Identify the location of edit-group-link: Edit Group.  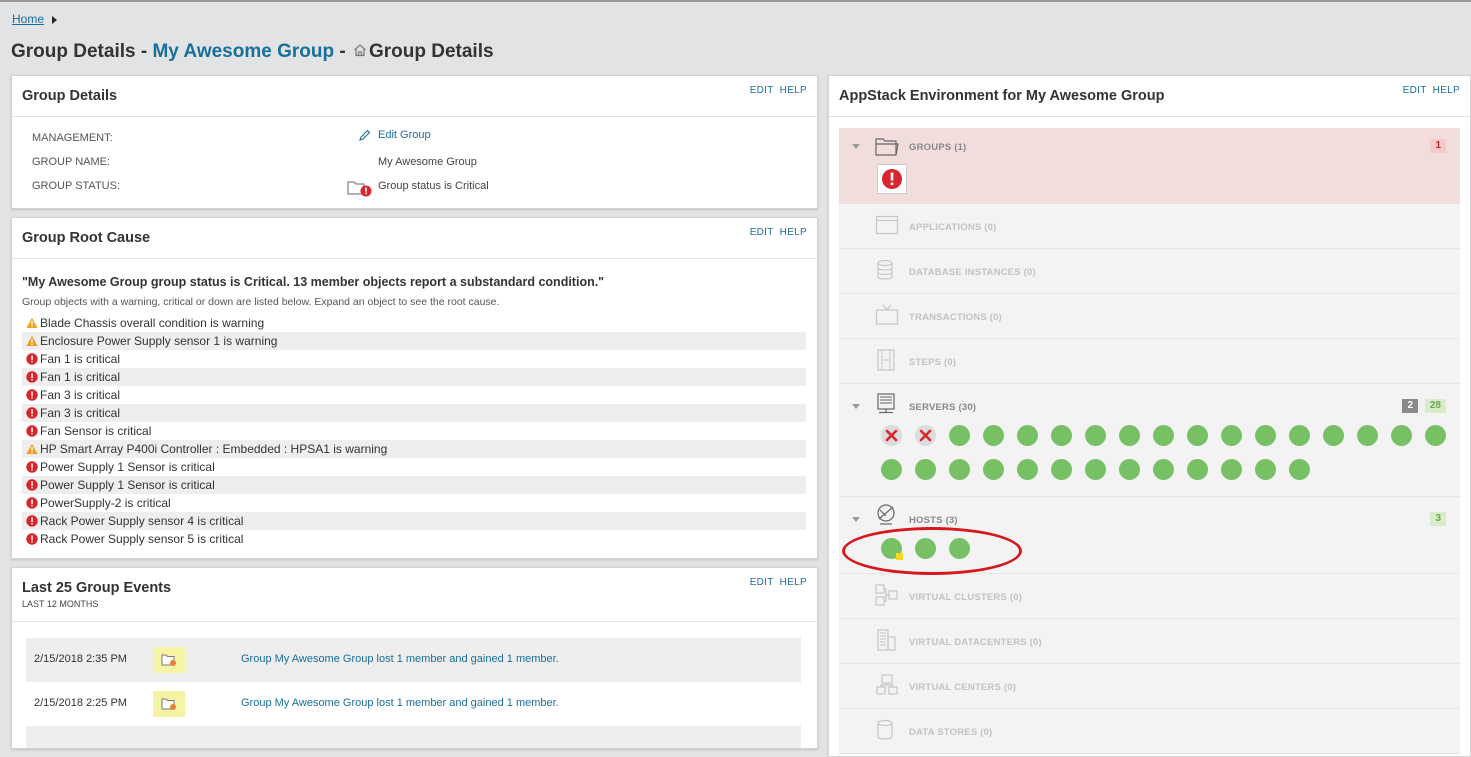
(404, 135).